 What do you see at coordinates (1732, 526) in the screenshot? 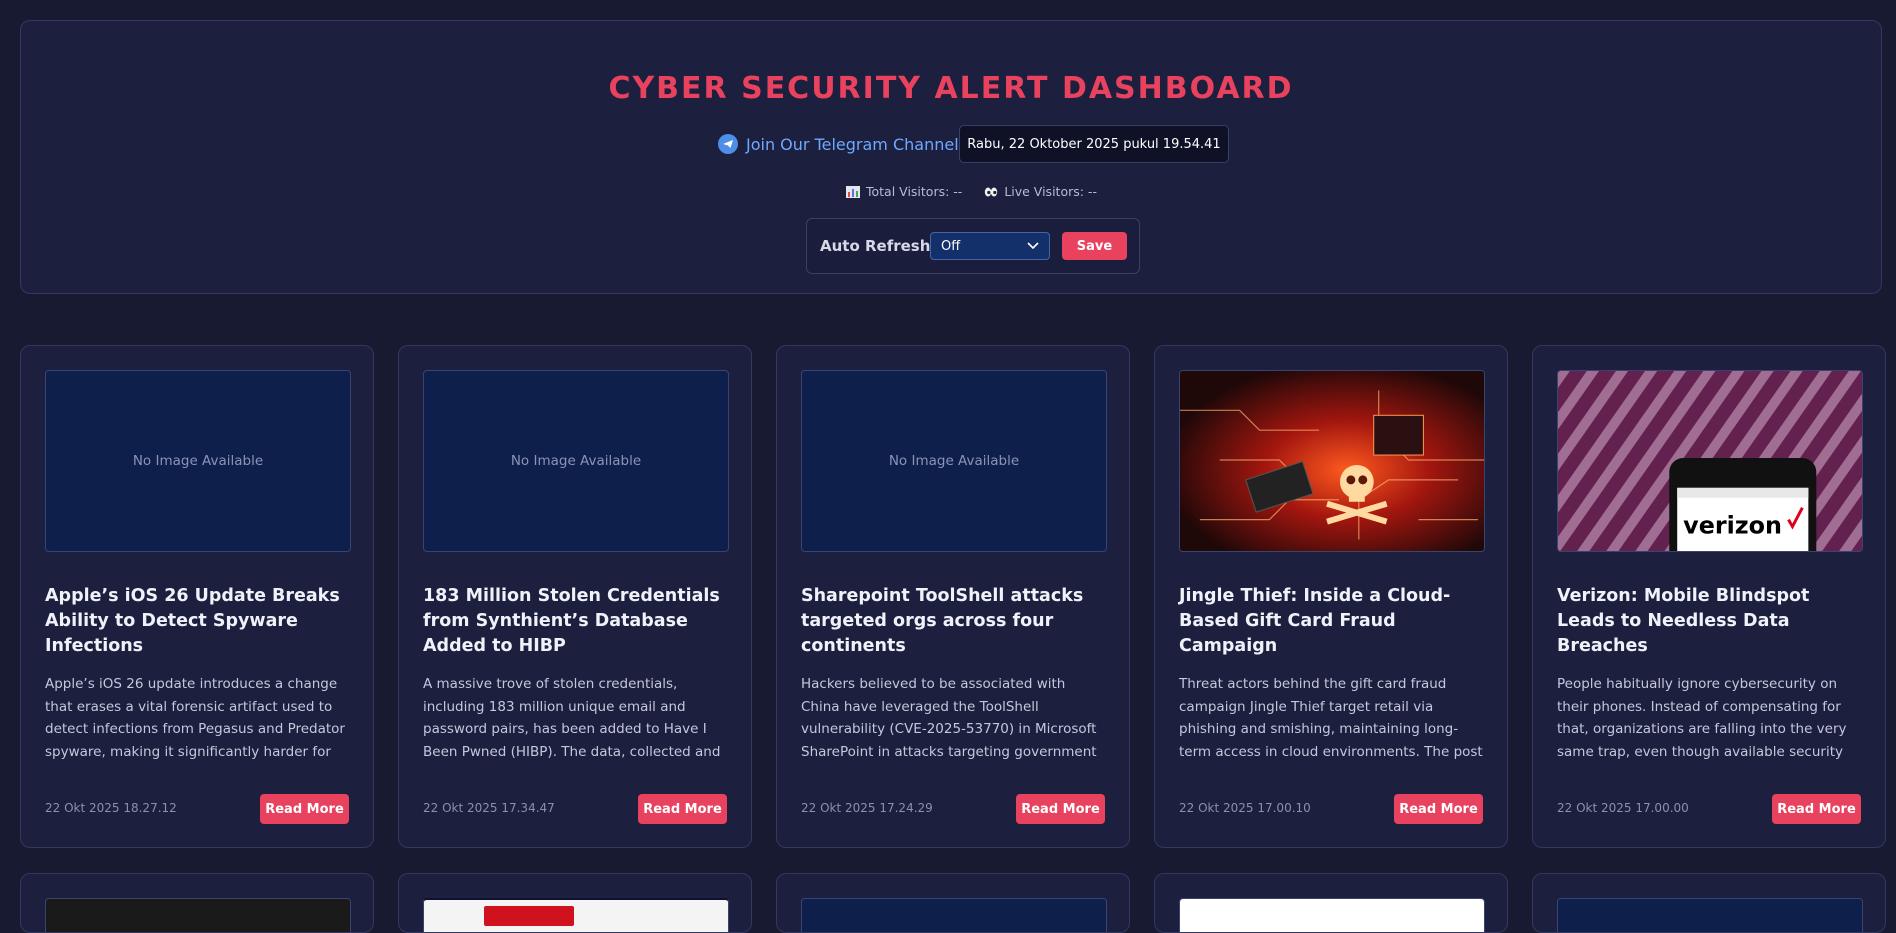
I see `svg-text: verizon` at bounding box center [1732, 526].